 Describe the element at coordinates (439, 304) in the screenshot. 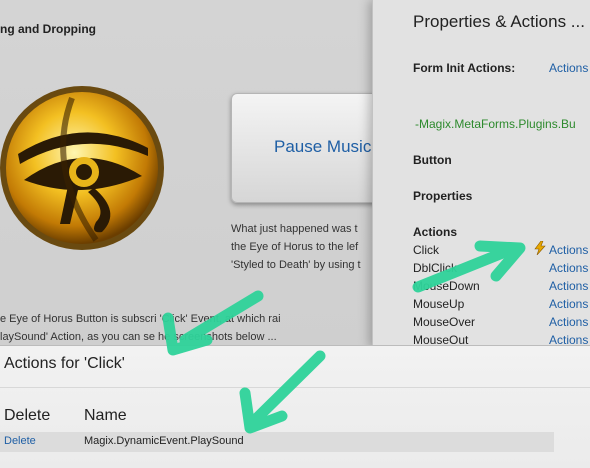

I see `event-mouseup-label: MouseUp` at that location.